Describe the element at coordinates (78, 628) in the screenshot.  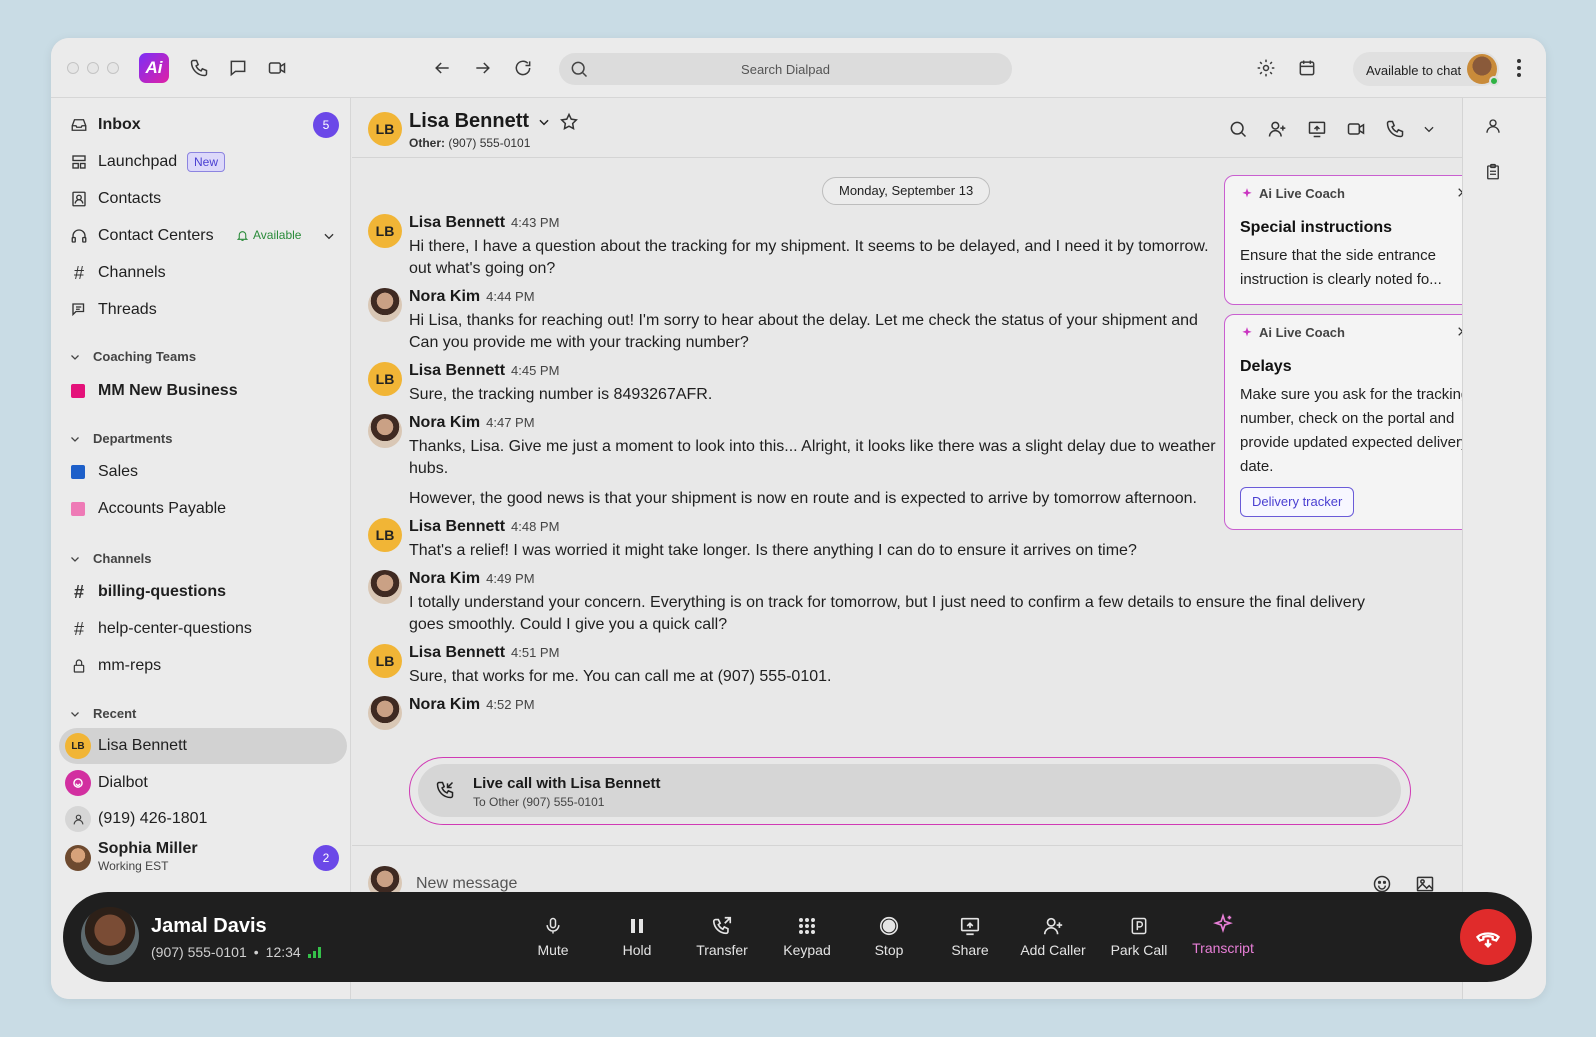
I see `hash-icon: #` at that location.